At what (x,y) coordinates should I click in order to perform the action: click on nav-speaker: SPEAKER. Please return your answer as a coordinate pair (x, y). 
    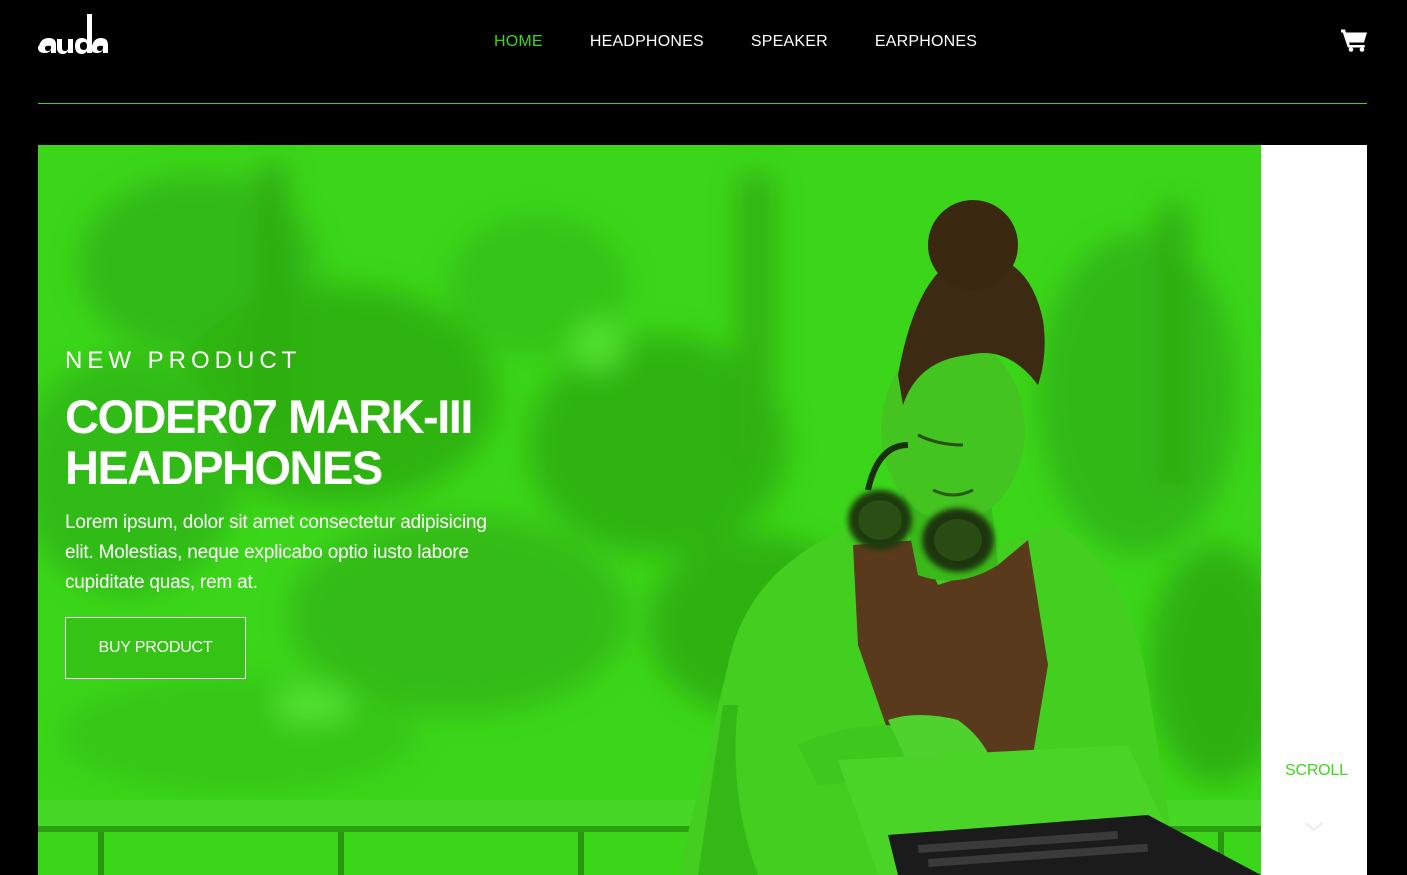
    Looking at the image, I should click on (789, 42).